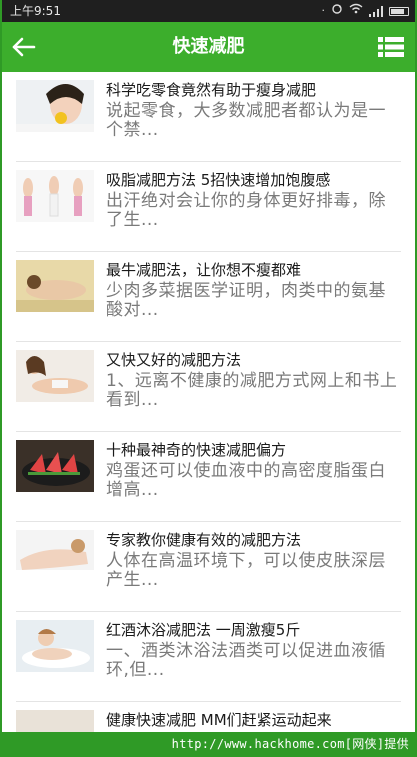 The height and width of the screenshot is (757, 417). I want to click on list-menu-icon, so click(391, 47).